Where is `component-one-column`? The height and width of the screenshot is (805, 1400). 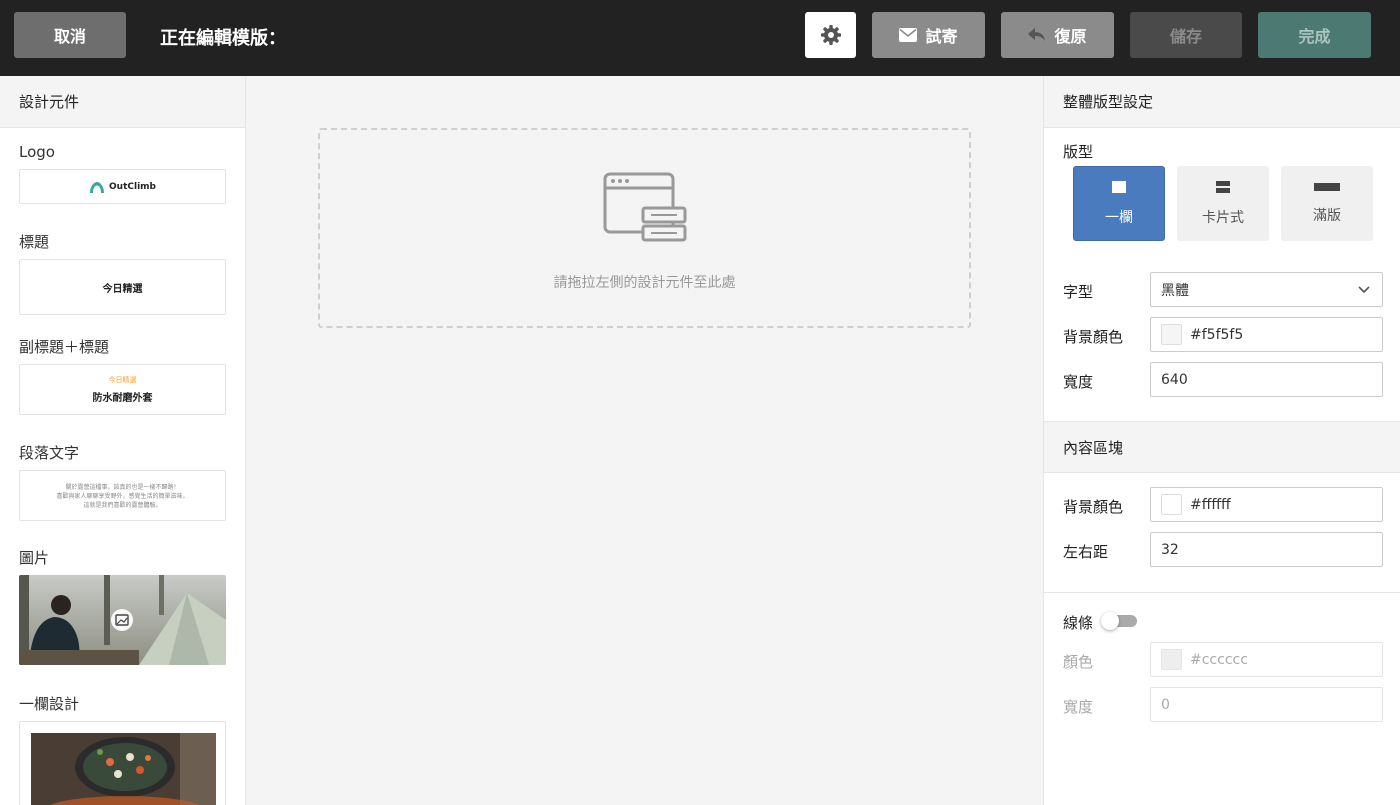 component-one-column is located at coordinates (122, 763).